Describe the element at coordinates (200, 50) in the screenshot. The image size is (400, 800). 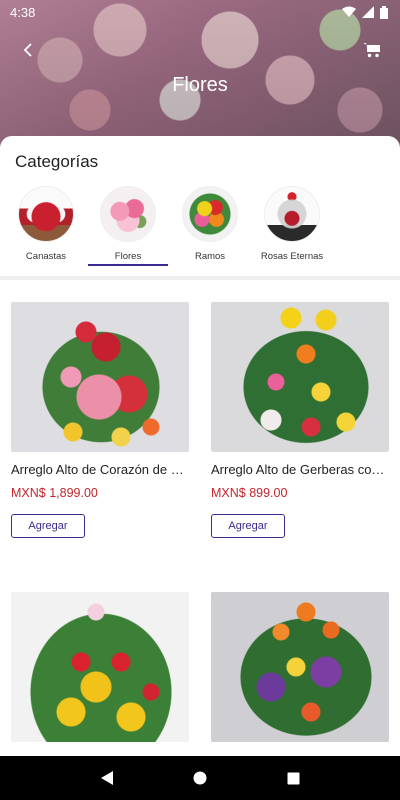
I see `app-toolbar` at that location.